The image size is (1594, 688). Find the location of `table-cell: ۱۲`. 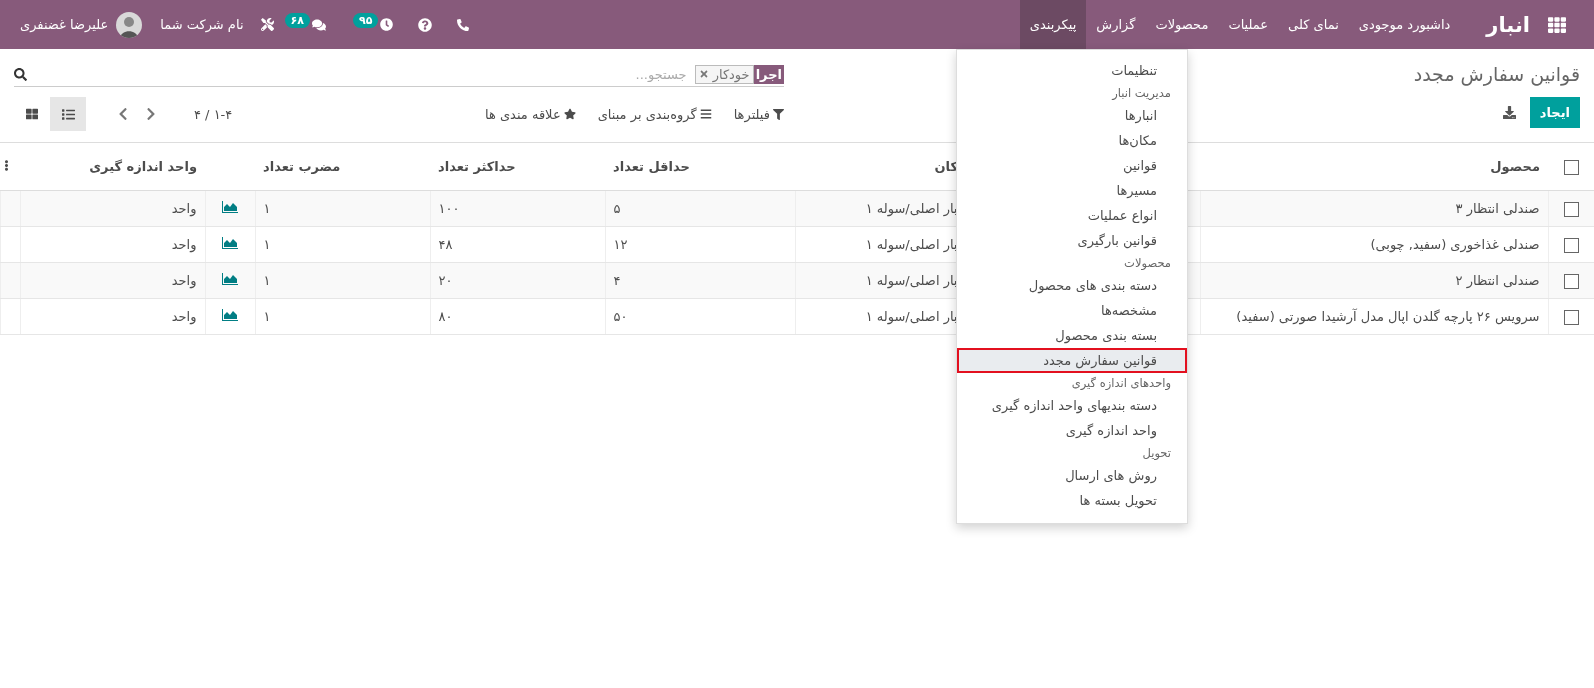

table-cell: ۱۲ is located at coordinates (700, 244).